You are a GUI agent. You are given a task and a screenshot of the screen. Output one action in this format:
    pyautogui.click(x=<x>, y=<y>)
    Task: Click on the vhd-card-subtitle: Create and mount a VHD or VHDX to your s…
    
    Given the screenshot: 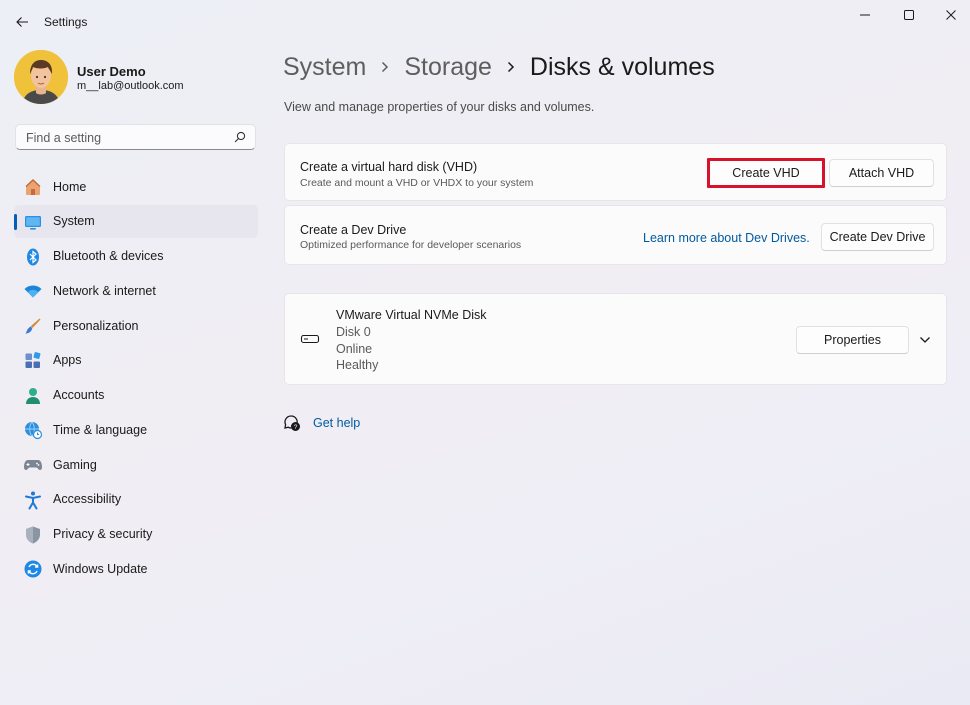 What is the action you would take?
    pyautogui.click(x=417, y=183)
    